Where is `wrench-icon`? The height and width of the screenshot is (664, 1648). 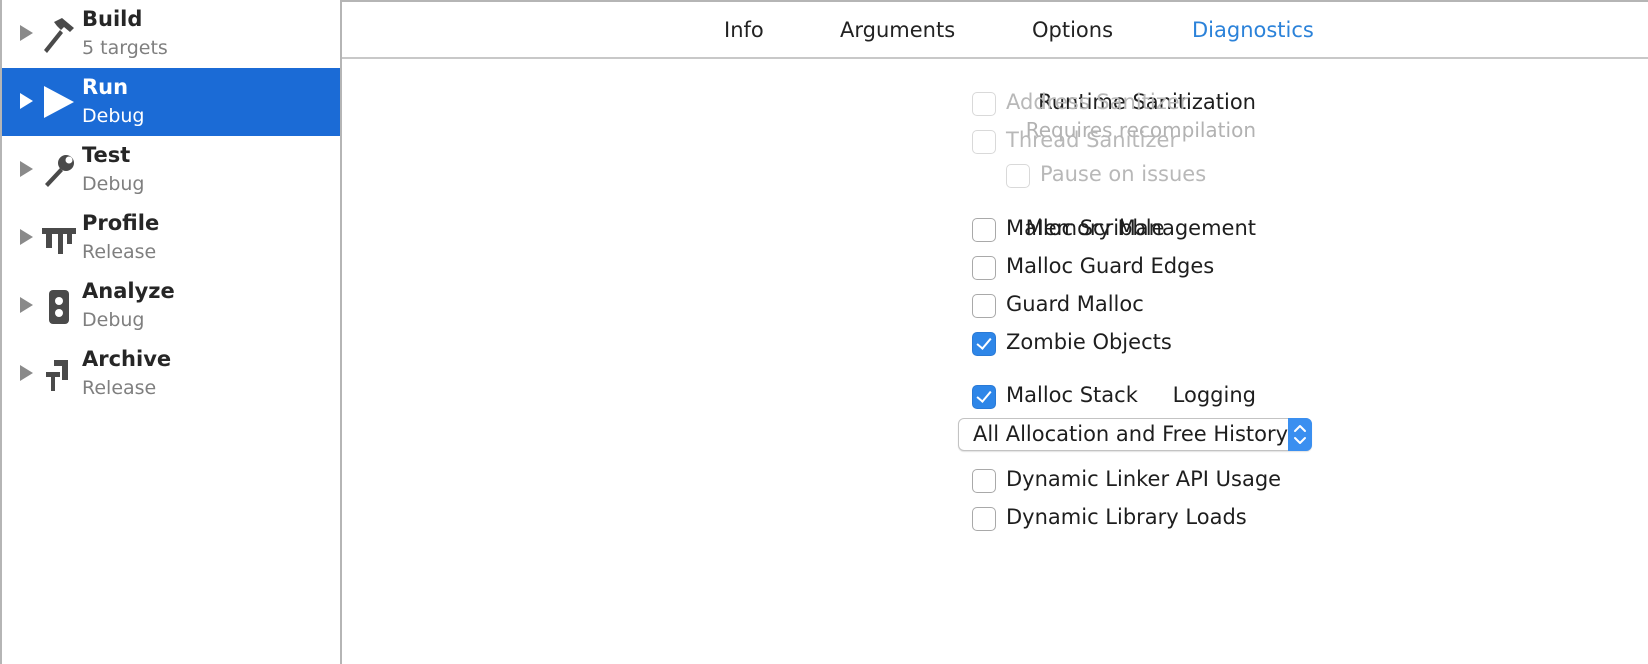
wrench-icon is located at coordinates (59, 170).